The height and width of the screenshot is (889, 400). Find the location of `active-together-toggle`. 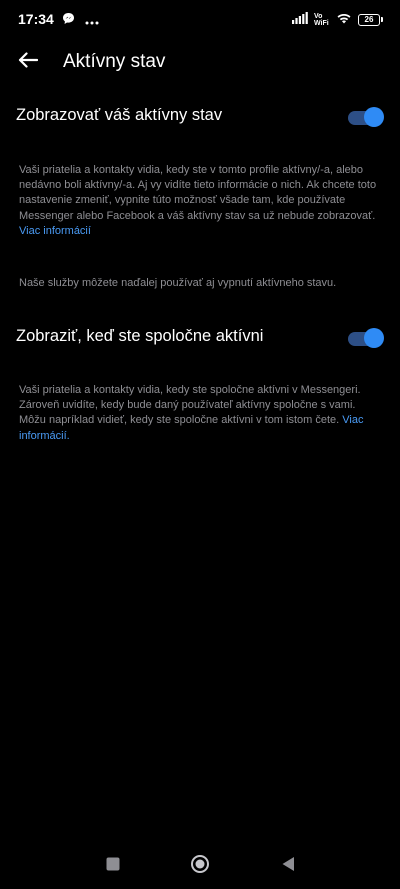

active-together-toggle is located at coordinates (366, 338).